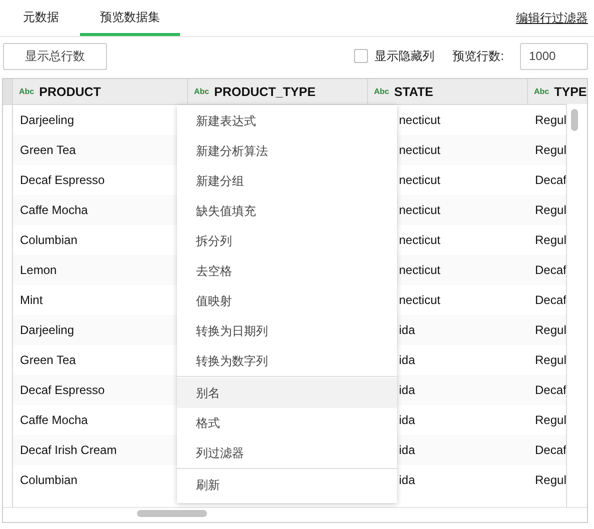 Image resolution: width=594 pixels, height=529 pixels. What do you see at coordinates (414, 91) in the screenshot?
I see `column-name: STATE` at bounding box center [414, 91].